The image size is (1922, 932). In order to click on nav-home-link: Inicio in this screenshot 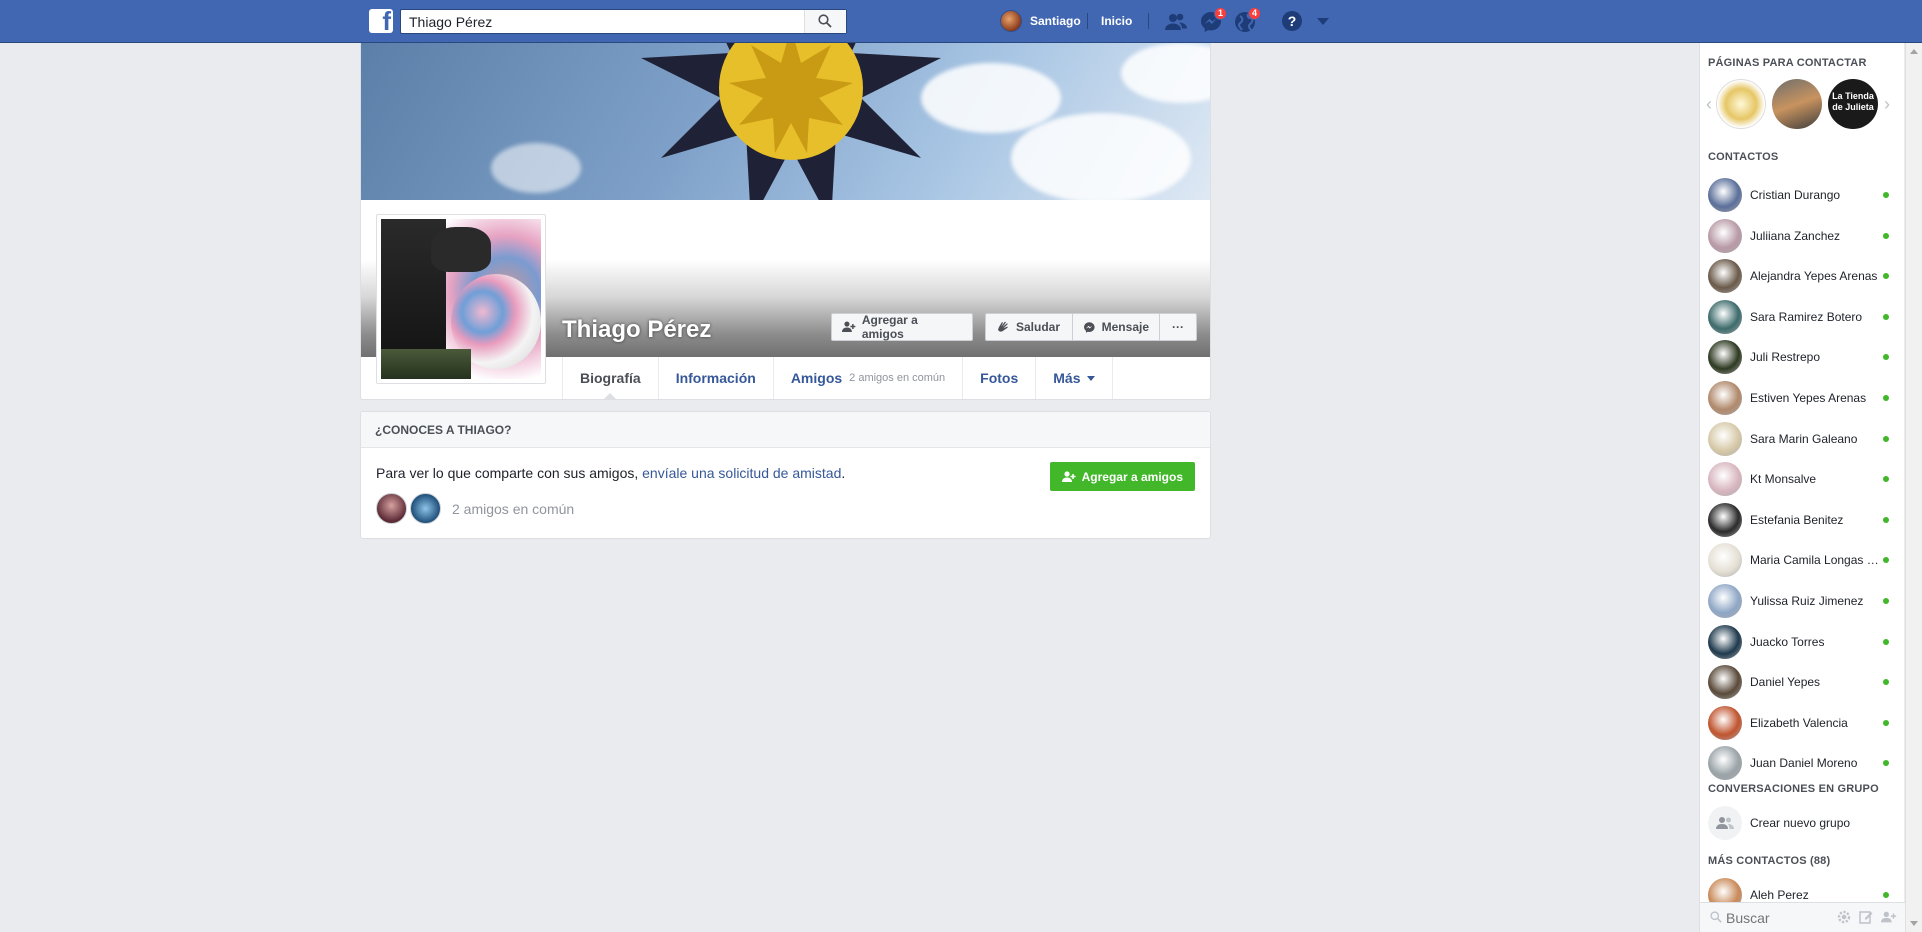, I will do `click(1116, 21)`.